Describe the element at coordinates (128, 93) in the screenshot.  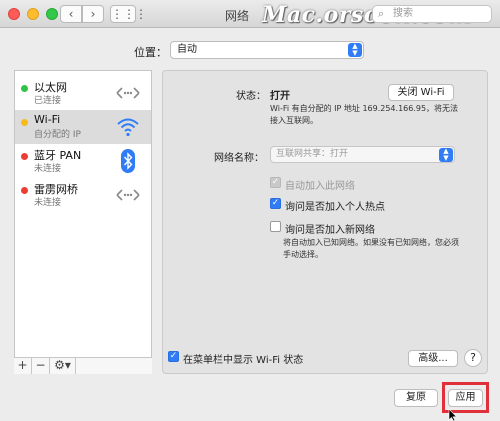
I see `ethernet-icon` at that location.